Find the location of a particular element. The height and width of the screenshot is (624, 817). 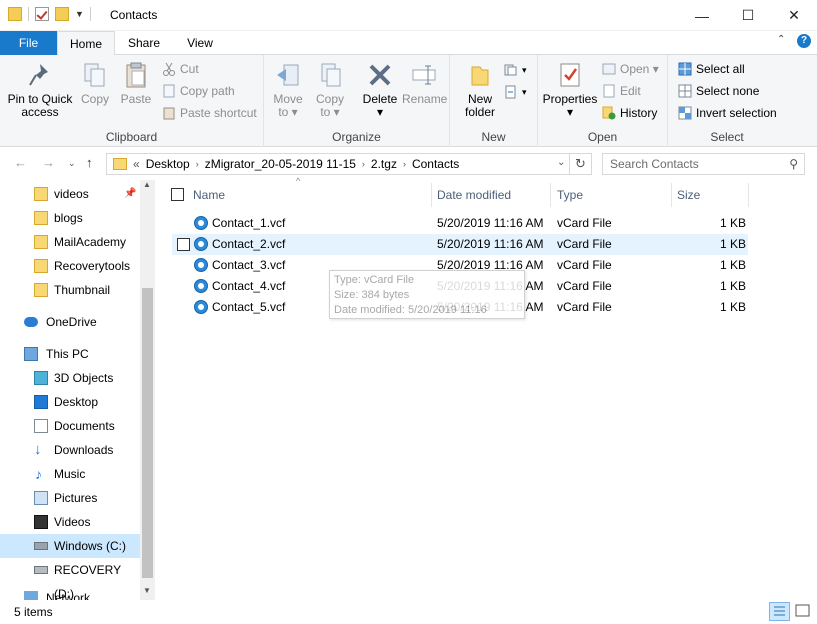

scrollbar-thumb is located at coordinates (147, 433).